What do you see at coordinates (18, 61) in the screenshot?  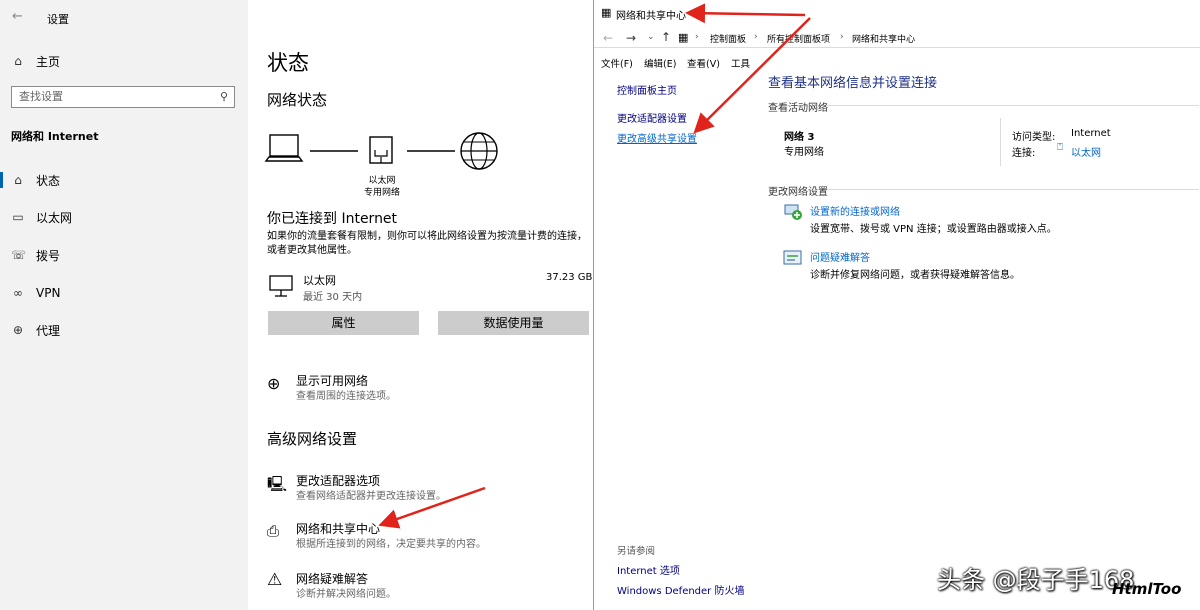 I see `home-icon: ⌂` at bounding box center [18, 61].